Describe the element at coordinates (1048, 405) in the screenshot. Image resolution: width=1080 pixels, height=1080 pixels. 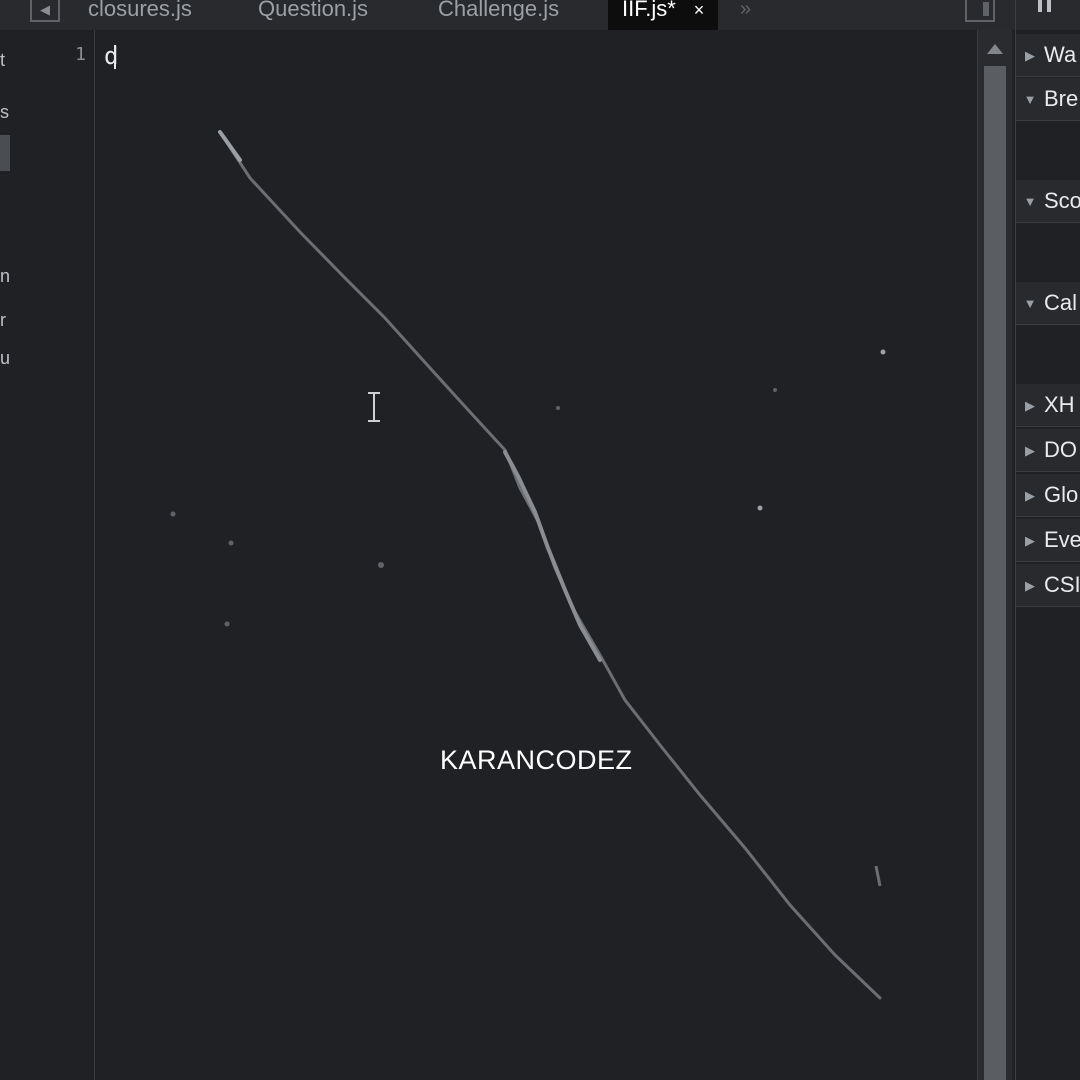
I see `panel-xhr-breakpoints: ▶ XH` at that location.